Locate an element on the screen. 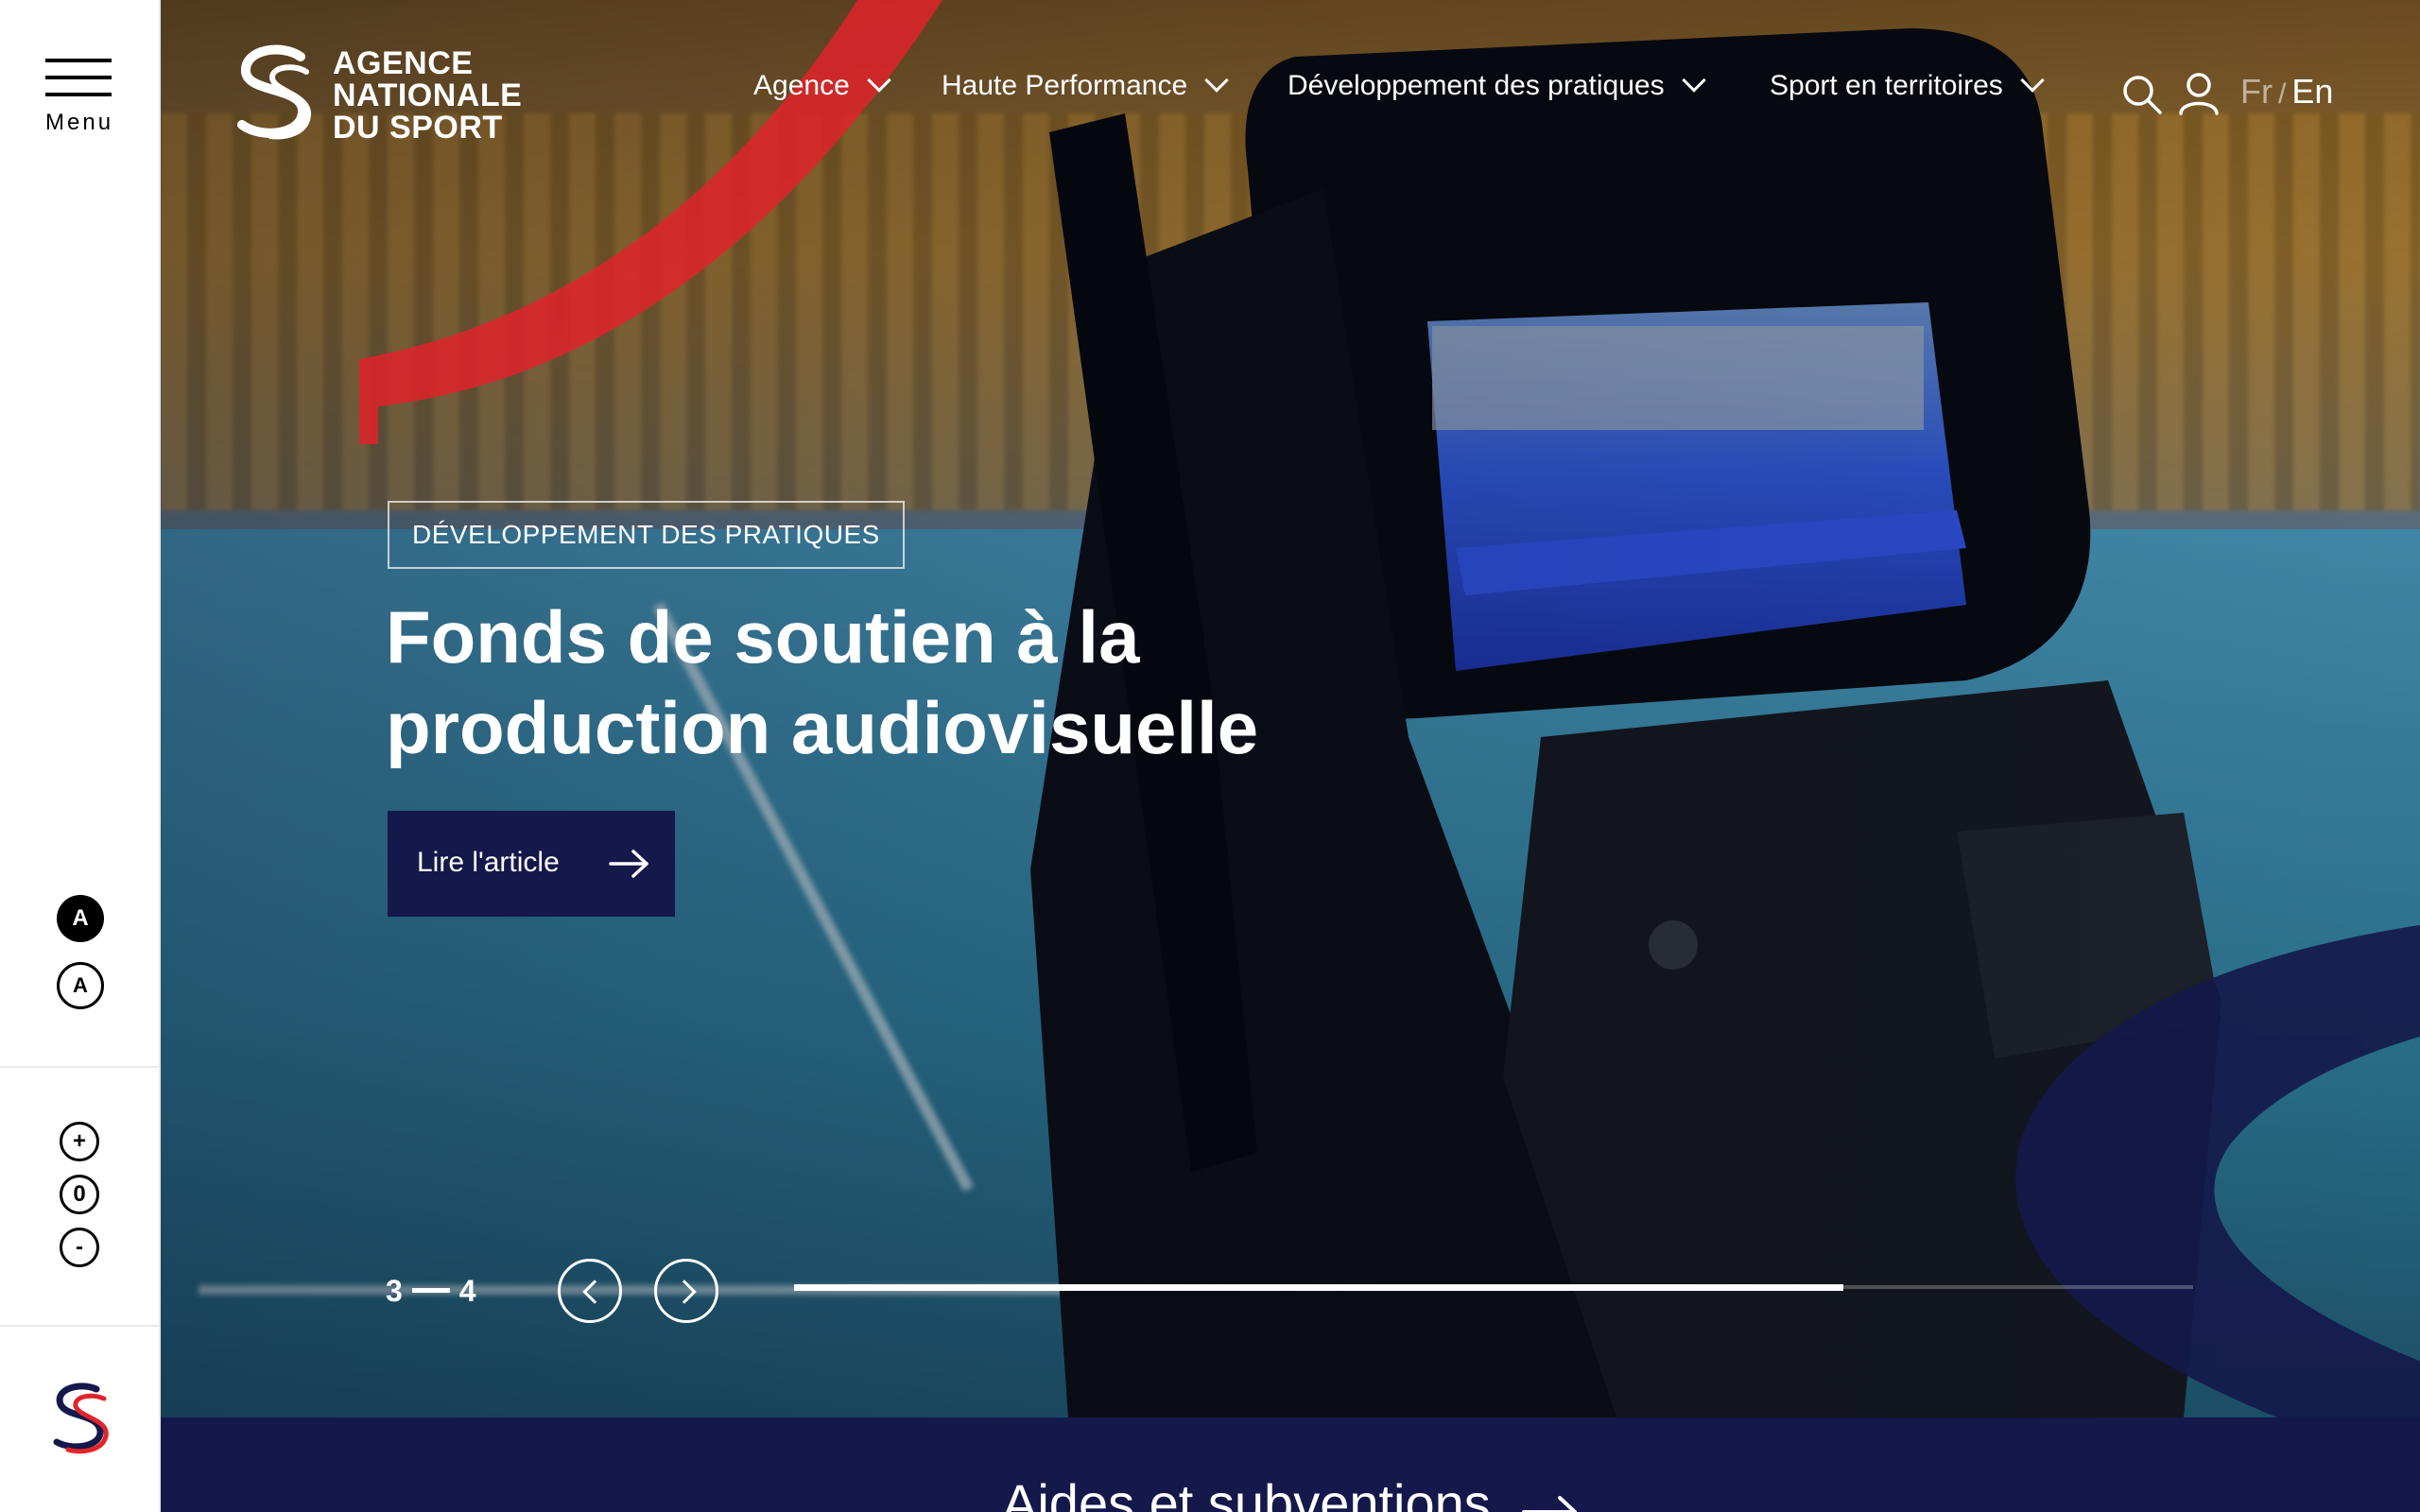 This screenshot has height=1512, width=2420. logo-line: DU SPORT is located at coordinates (418, 128).